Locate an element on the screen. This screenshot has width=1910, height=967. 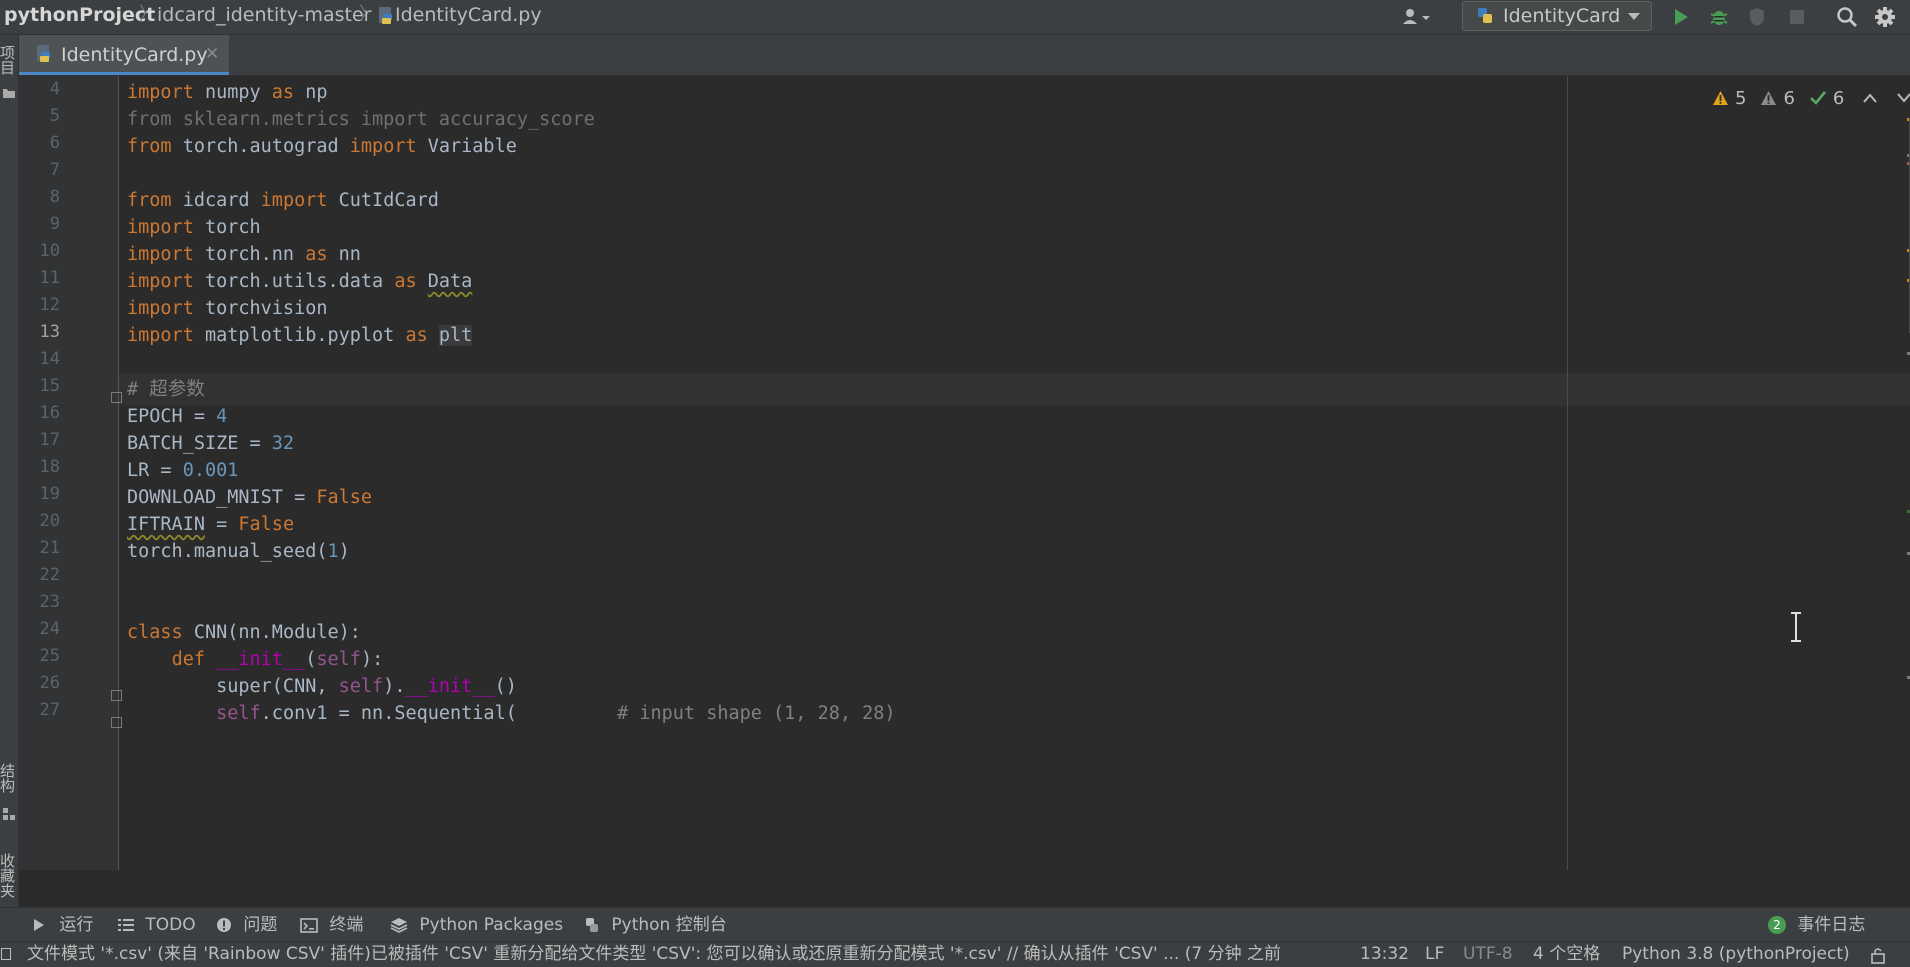
shield-icon is located at coordinates (1757, 17).